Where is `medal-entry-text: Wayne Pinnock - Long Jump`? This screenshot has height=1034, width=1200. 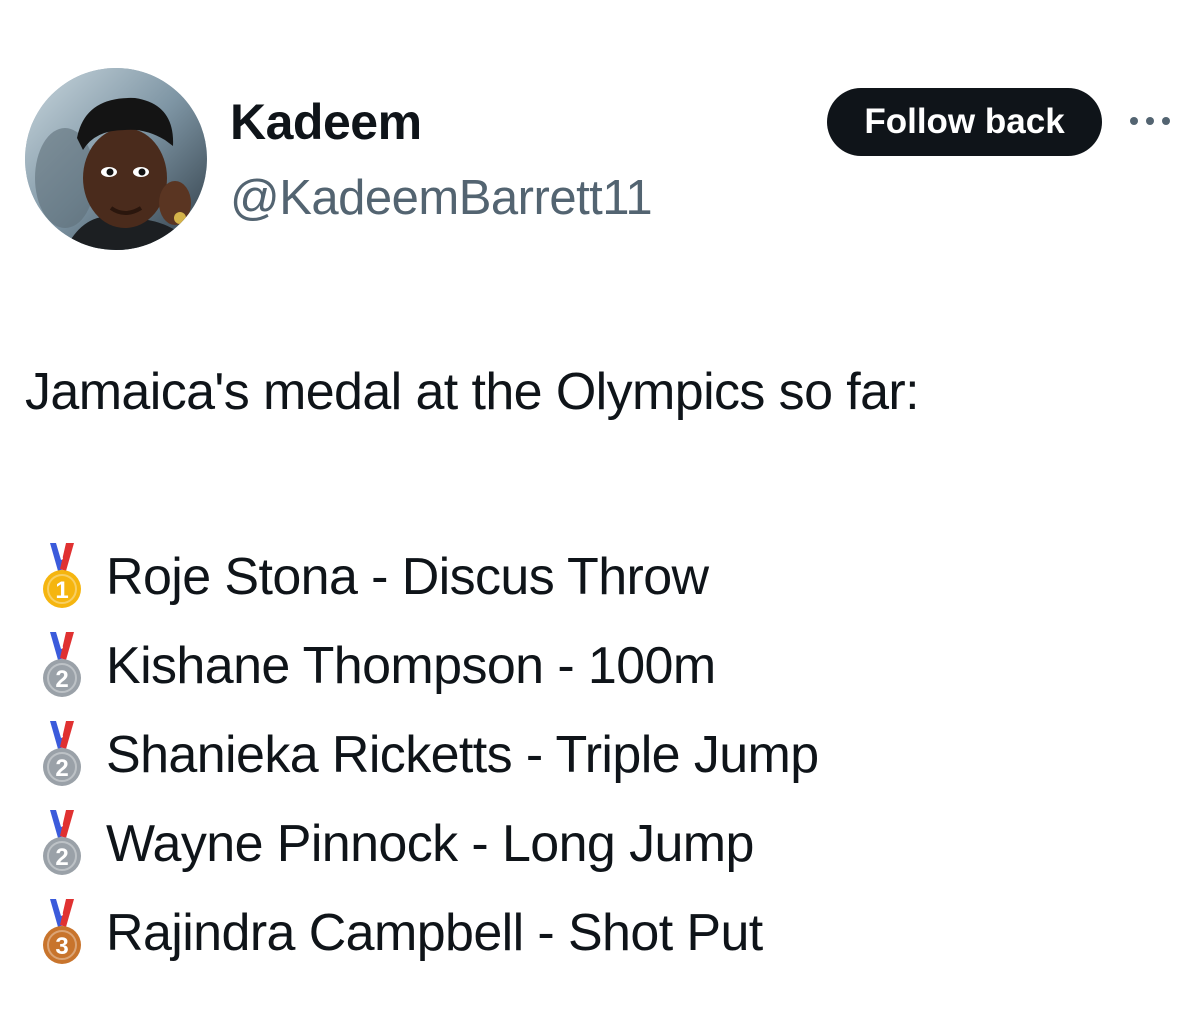
medal-entry-text: Wayne Pinnock - Long Jump is located at coordinates (430, 843).